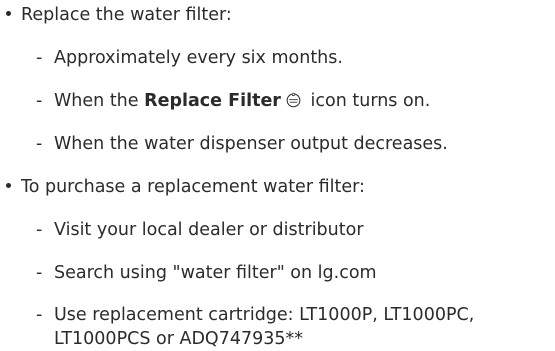 Image resolution: width=555 pixels, height=351 pixels. What do you see at coordinates (198, 58) in the screenshot?
I see `sub-item-text: Approximately every six months.` at bounding box center [198, 58].